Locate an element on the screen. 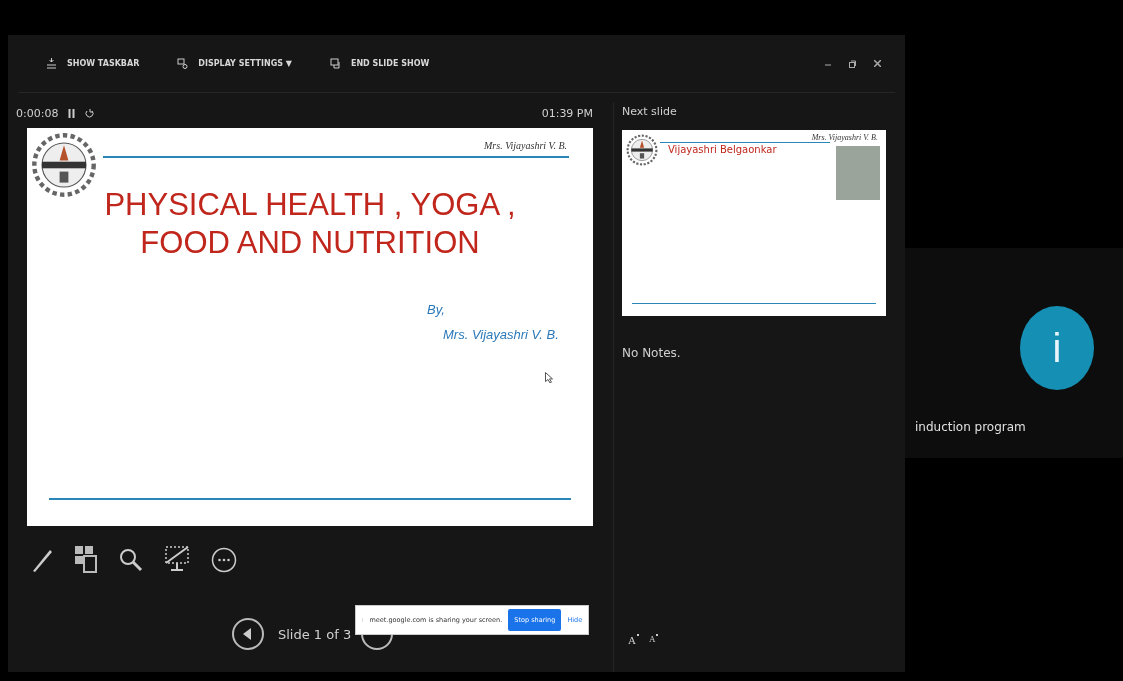 The width and height of the screenshot is (1123, 681). next-slide-author: Mrs. Vijayashri V. B. is located at coordinates (844, 137).